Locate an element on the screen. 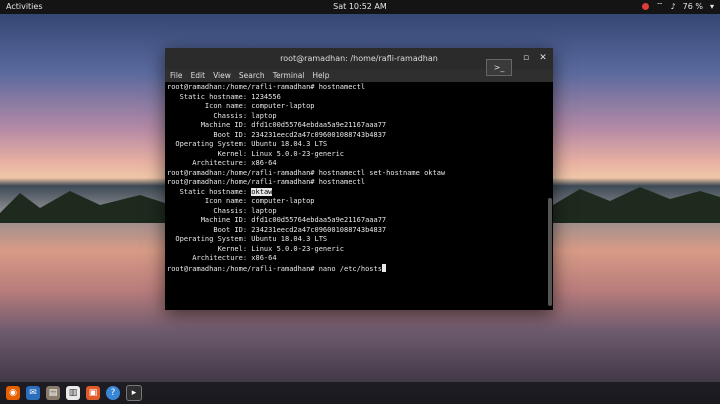  static-hostname-label: Static hostname: is located at coordinates (209, 191).